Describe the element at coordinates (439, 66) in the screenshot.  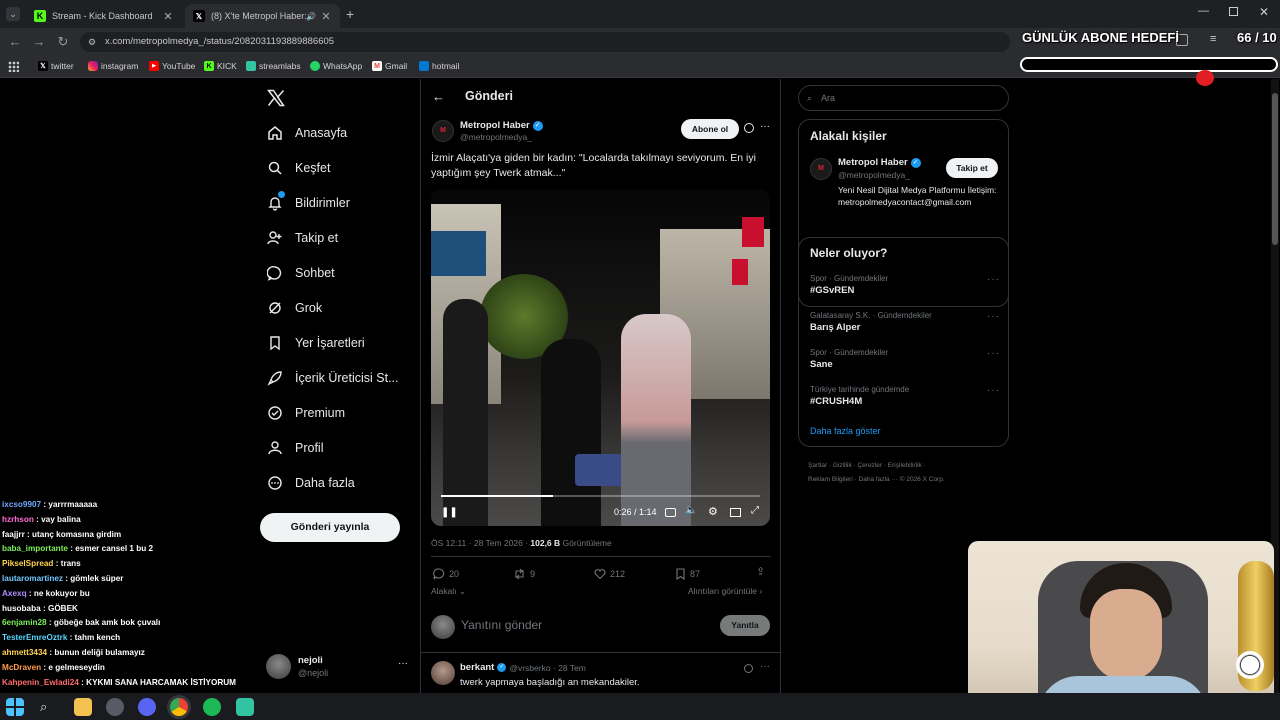
I see `bookmark-hotmail: hotmail` at that location.